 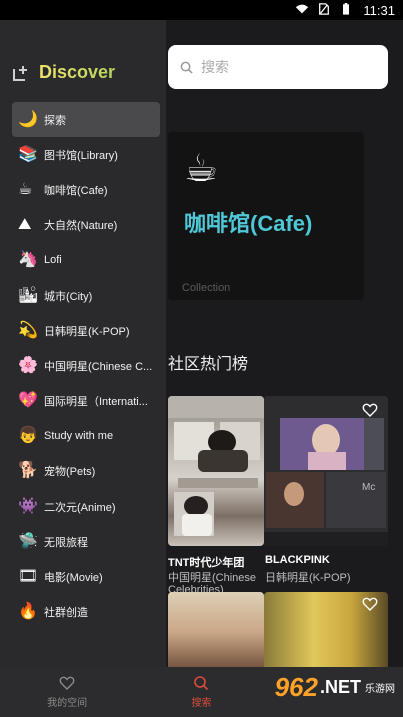 What do you see at coordinates (28, 506) in the screenshot?
I see `monster-icon: 👾` at bounding box center [28, 506].